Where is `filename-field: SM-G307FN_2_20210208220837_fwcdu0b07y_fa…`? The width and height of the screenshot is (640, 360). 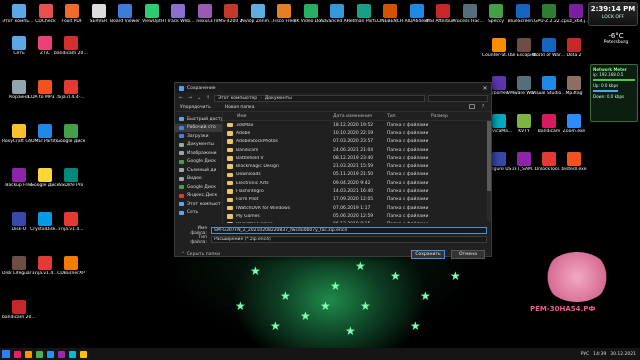 filename-field: SM-G307FN_2_20210208220837_fwcdu0b07y_fa… is located at coordinates (349, 230).